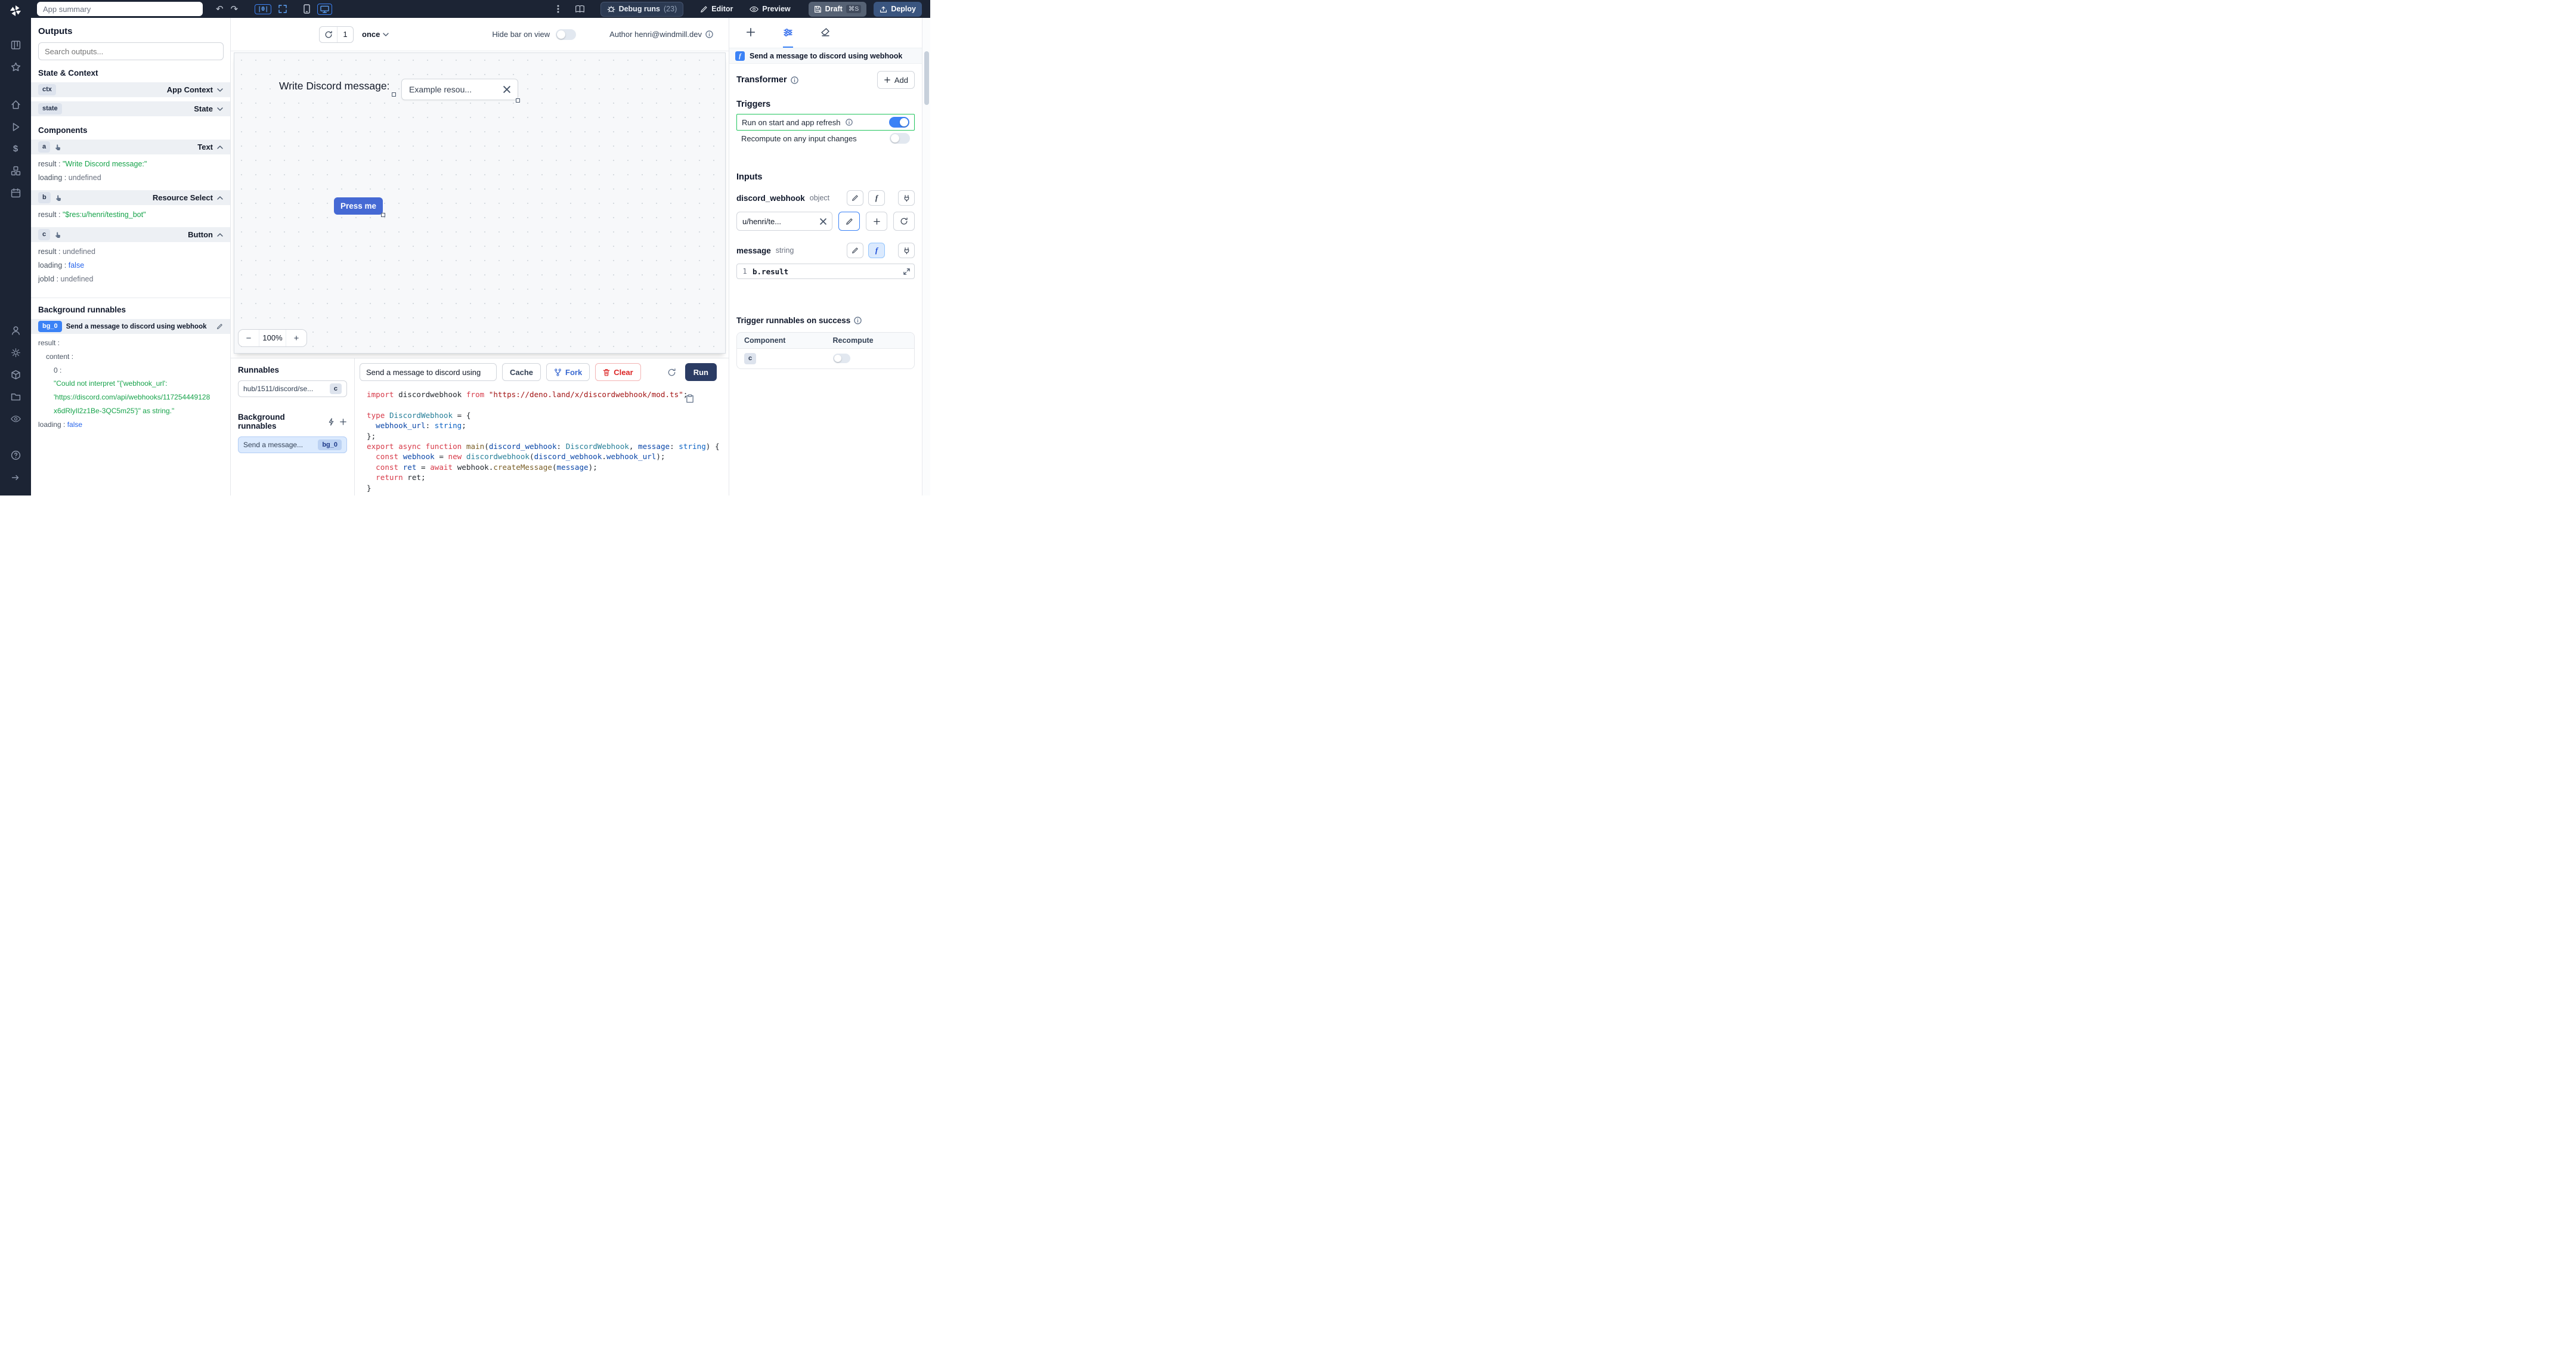 This screenshot has width=2576, height=1372. What do you see at coordinates (131, 147) in the screenshot?
I see `component-output-header: a Text` at bounding box center [131, 147].